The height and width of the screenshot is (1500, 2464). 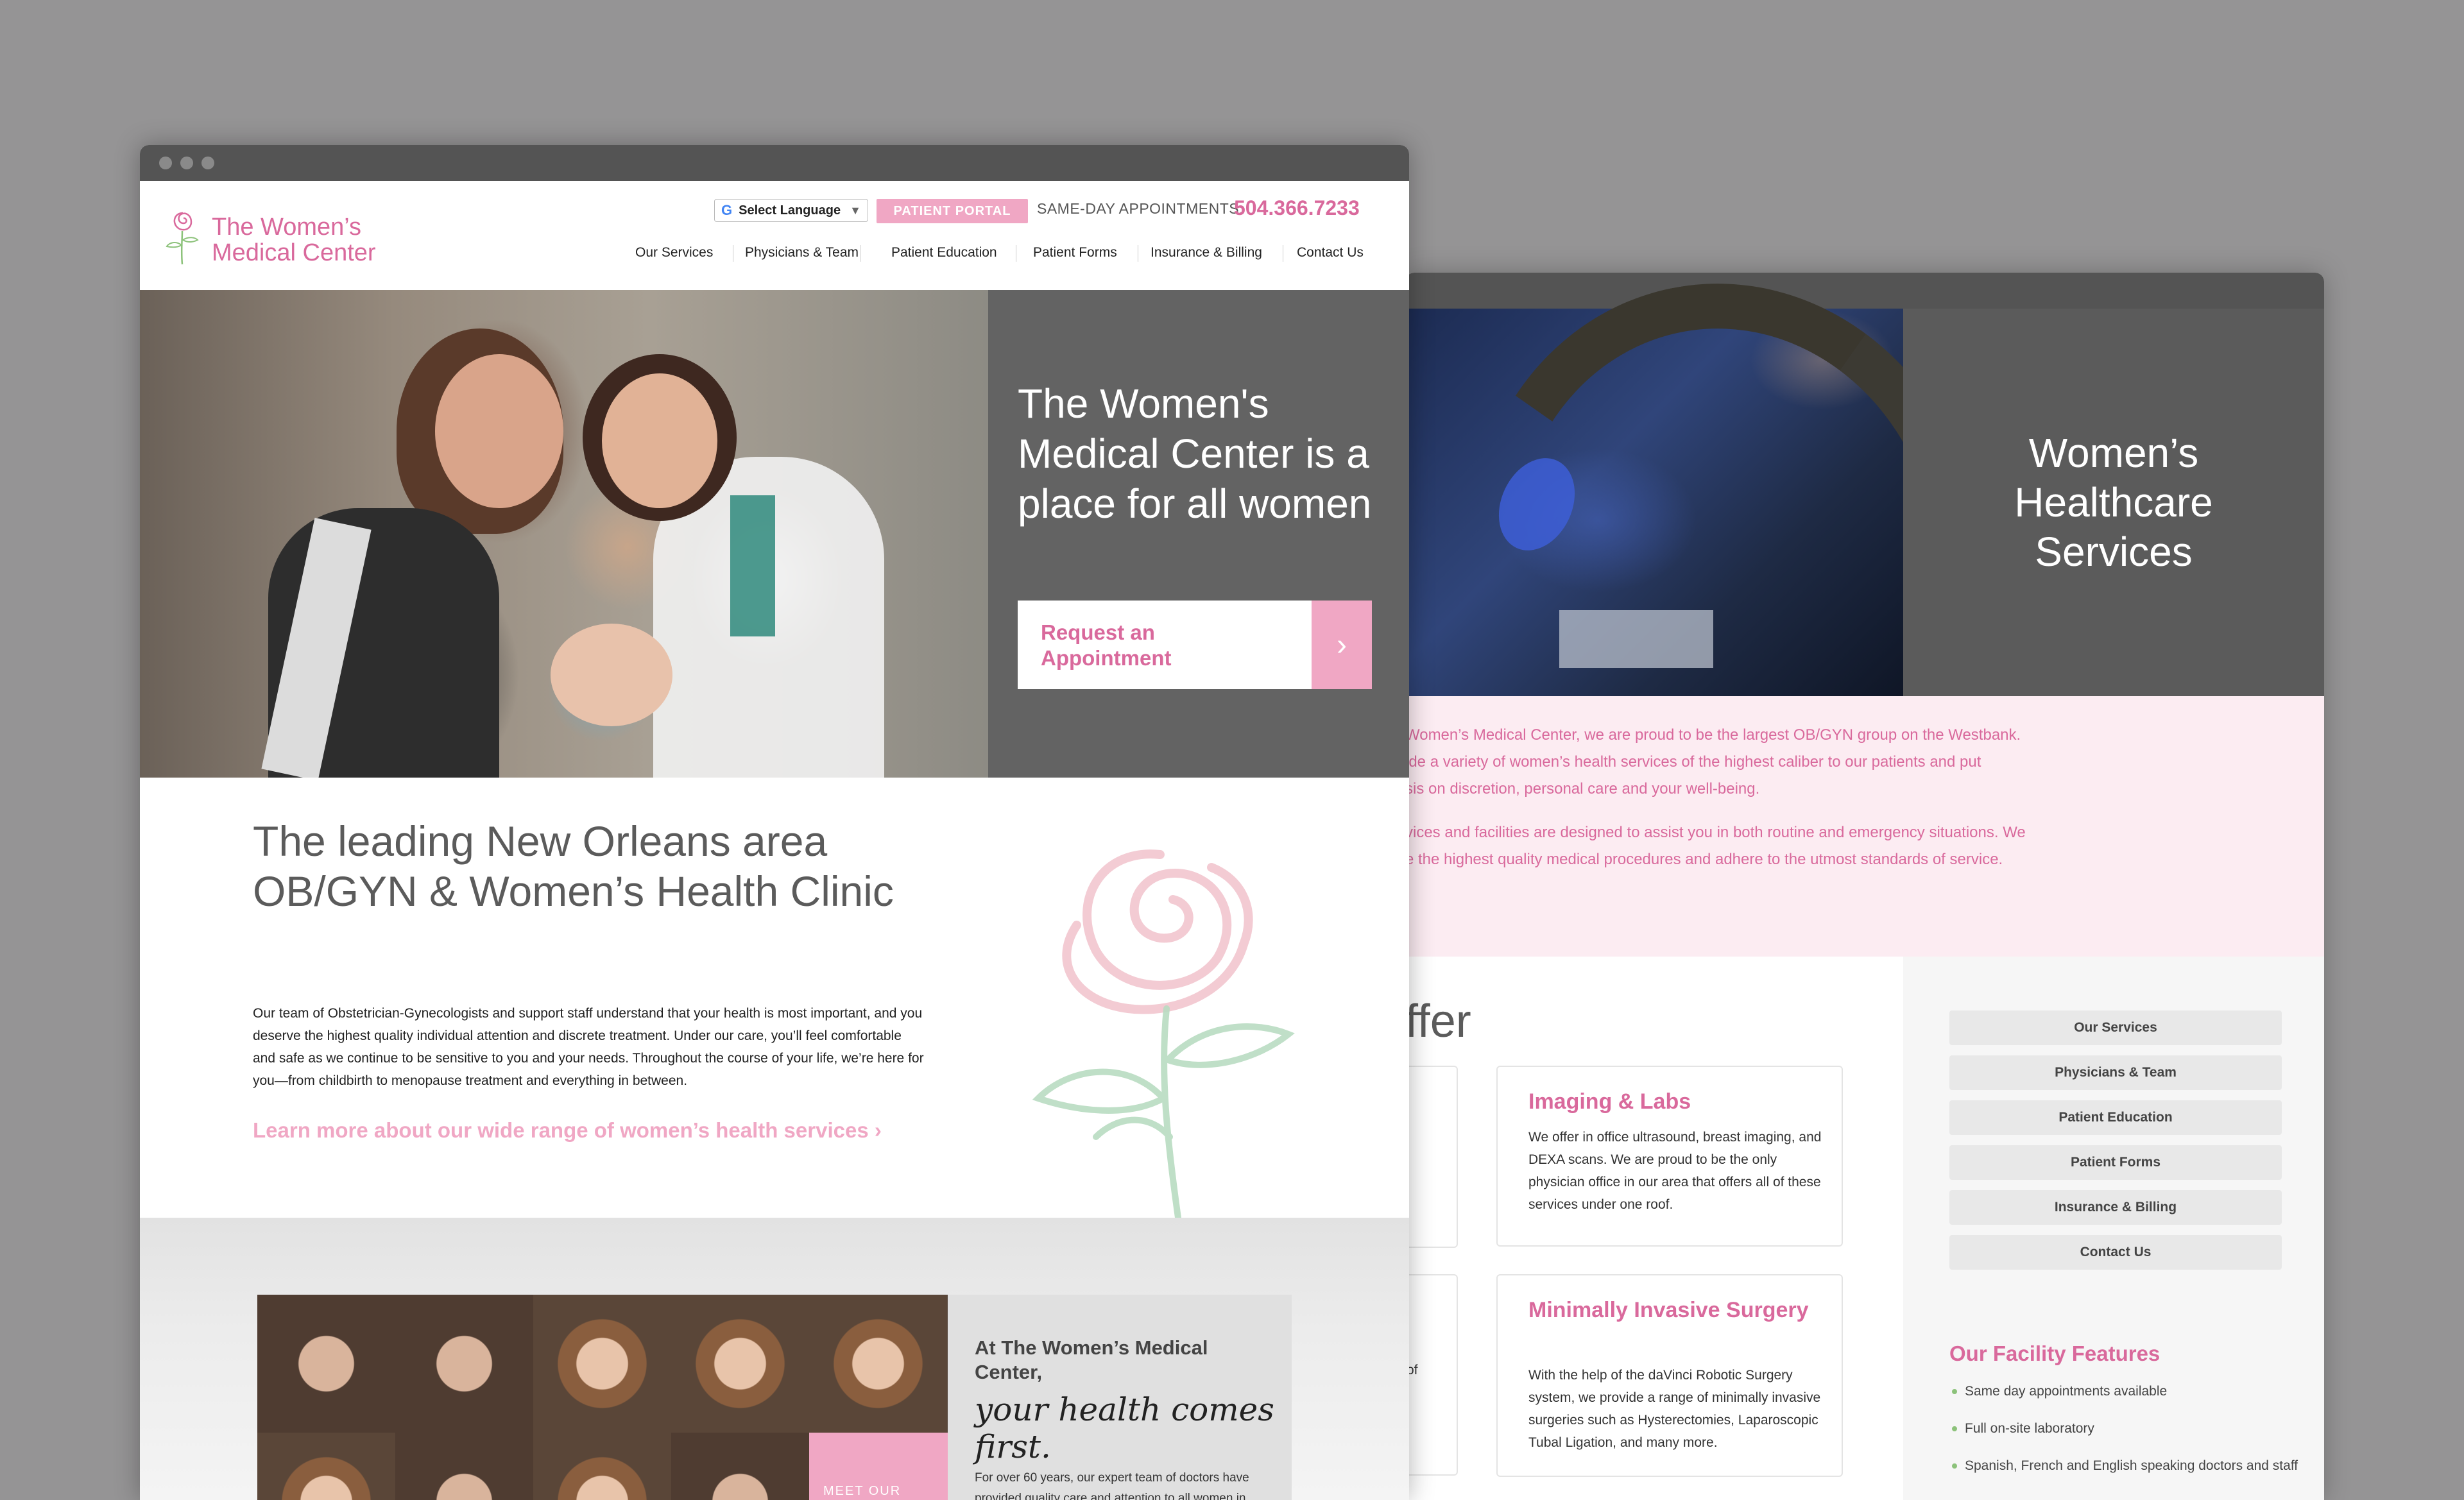 I want to click on site-logo: The Women’s Medical Center, so click(x=294, y=240).